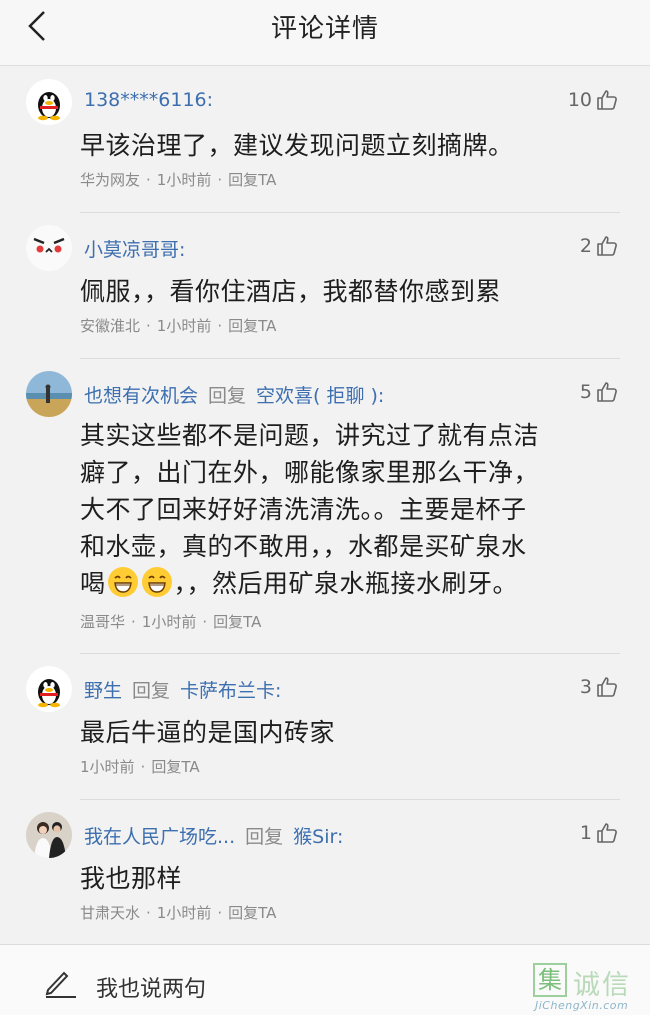  What do you see at coordinates (310, 435) in the screenshot?
I see `comment-text-line: 其实这些都不是问题，讲究过了就有点洁` at bounding box center [310, 435].